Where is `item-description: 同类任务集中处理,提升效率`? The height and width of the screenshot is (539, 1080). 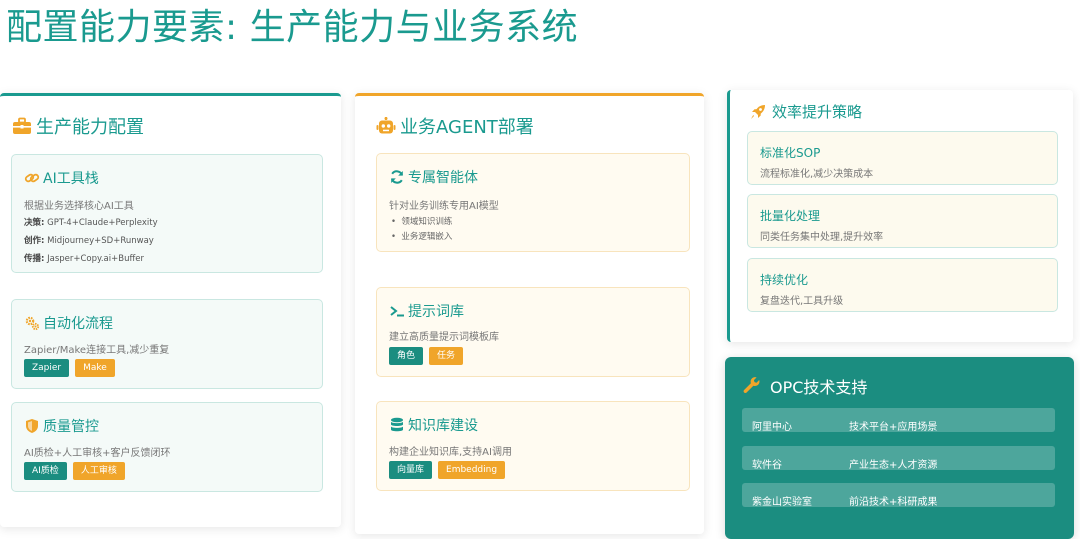
item-description: 同类任务集中处理,提升效率 is located at coordinates (822, 237).